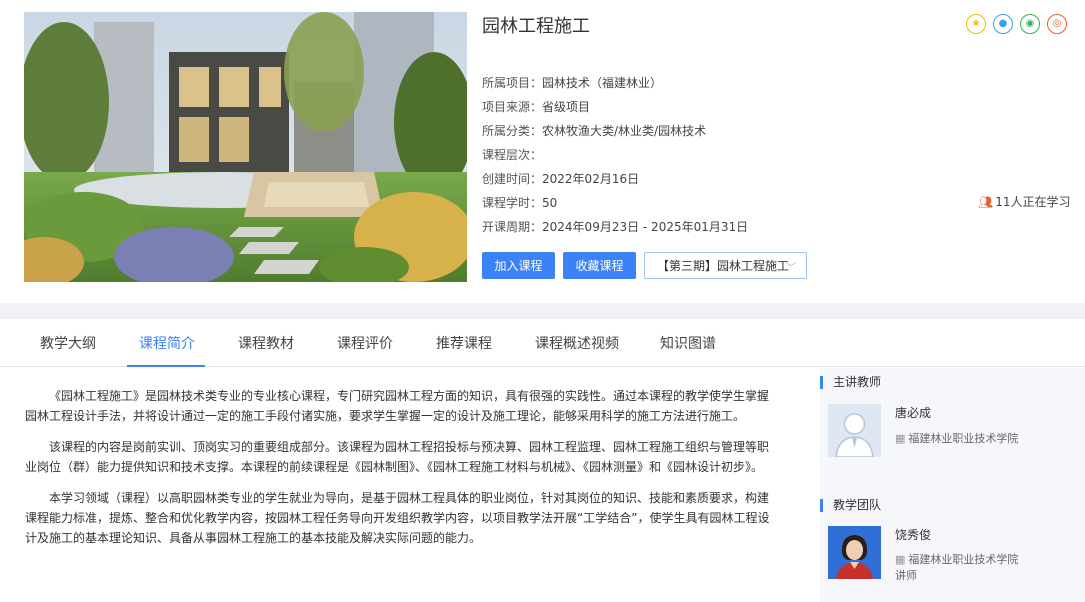 The height and width of the screenshot is (602, 1085). What do you see at coordinates (594, 131) in the screenshot?
I see `info-category: 所属分类：农林牧渔大类/林业类/园林技术` at bounding box center [594, 131].